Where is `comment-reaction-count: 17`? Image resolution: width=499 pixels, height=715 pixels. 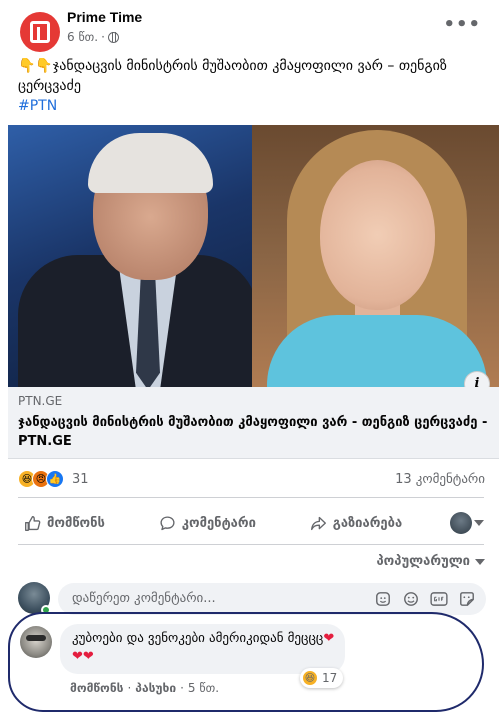
comment-reaction-count: 17 is located at coordinates (330, 678).